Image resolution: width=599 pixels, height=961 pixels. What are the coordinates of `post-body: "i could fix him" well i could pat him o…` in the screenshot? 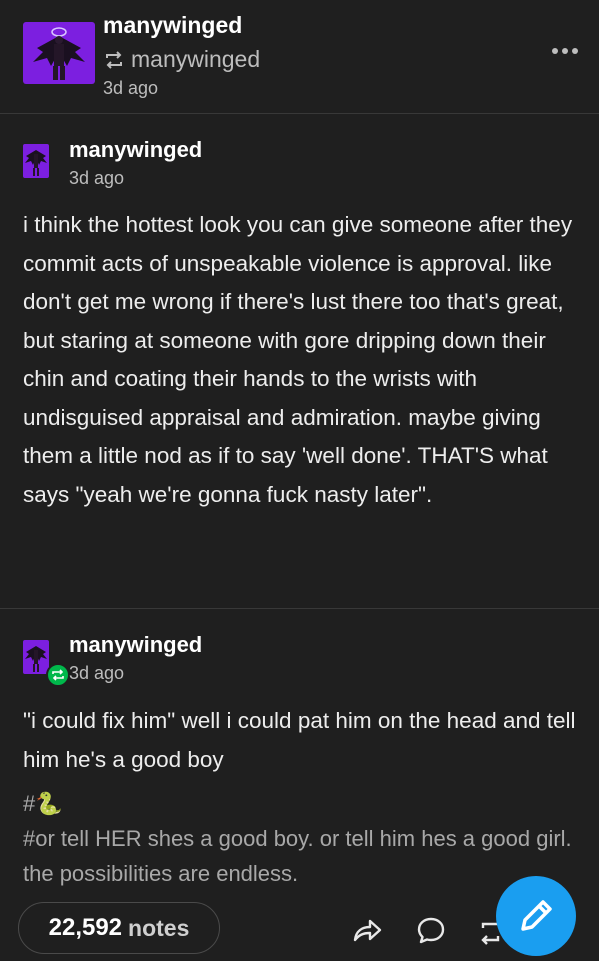 It's located at (299, 740).